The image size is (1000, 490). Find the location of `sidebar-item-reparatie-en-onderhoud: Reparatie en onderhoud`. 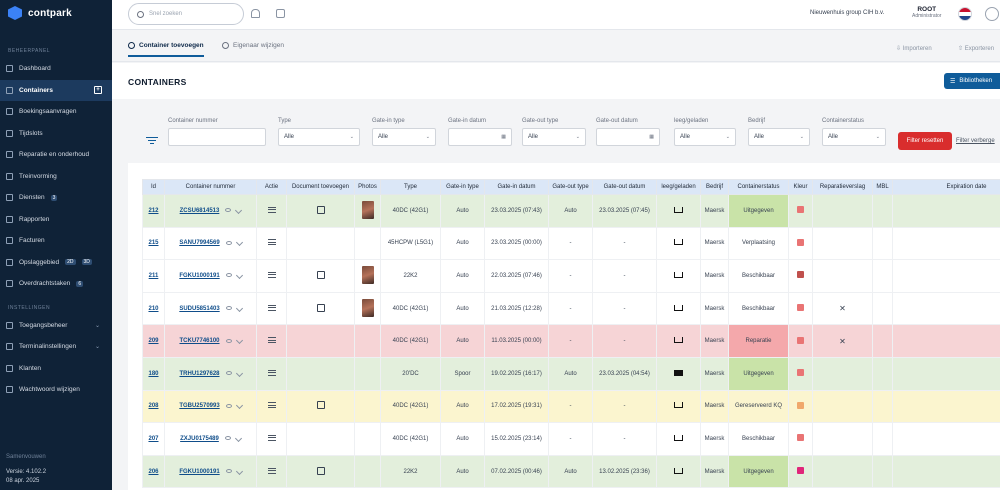

sidebar-item-reparatie-en-onderhoud: Reparatie en onderhoud is located at coordinates (56, 155).